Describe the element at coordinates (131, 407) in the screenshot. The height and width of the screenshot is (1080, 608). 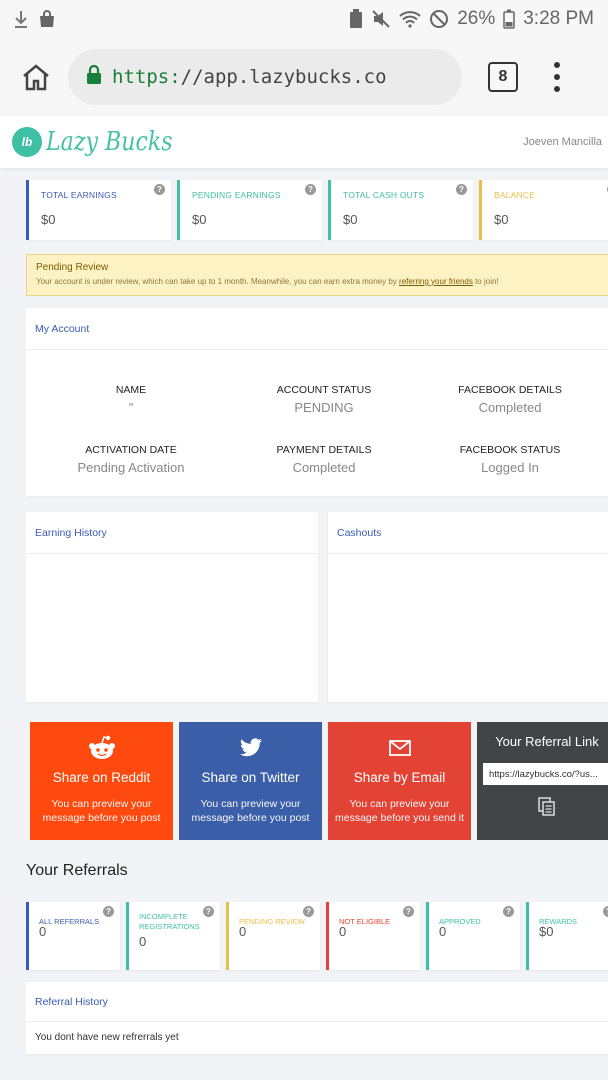
I see `field-value: "` at that location.